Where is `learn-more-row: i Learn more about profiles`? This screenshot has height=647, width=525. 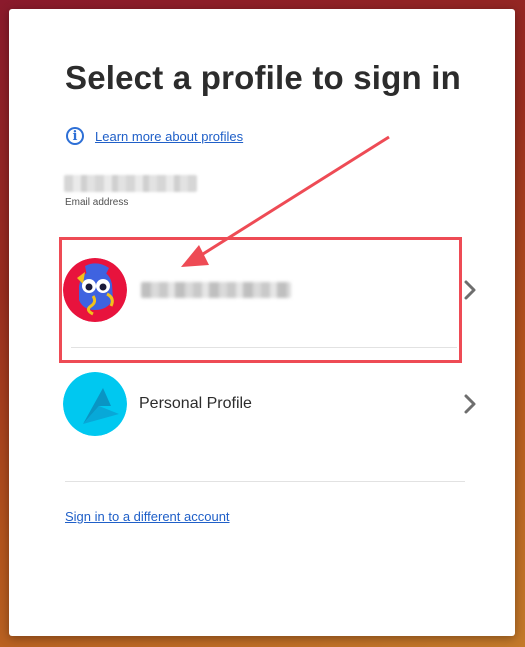
learn-more-row: i Learn more about profiles is located at coordinates (154, 136).